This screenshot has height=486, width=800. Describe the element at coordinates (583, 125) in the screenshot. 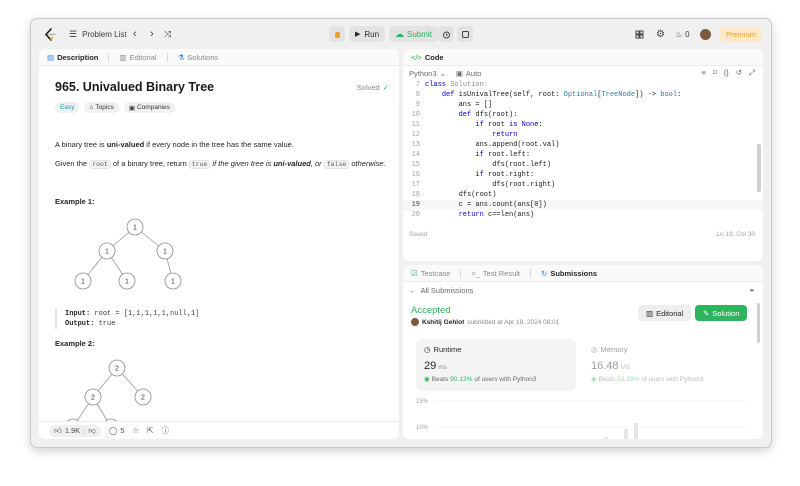

I see `code-line: 11 if root is None:` at that location.